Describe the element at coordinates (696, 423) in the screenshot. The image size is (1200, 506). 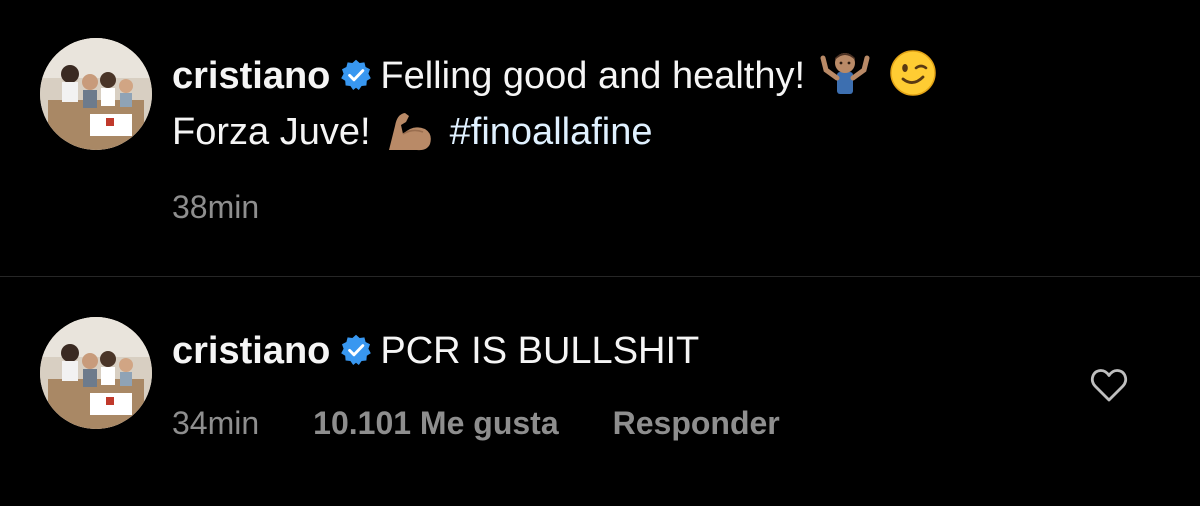
I see `reply-button: Responder` at that location.